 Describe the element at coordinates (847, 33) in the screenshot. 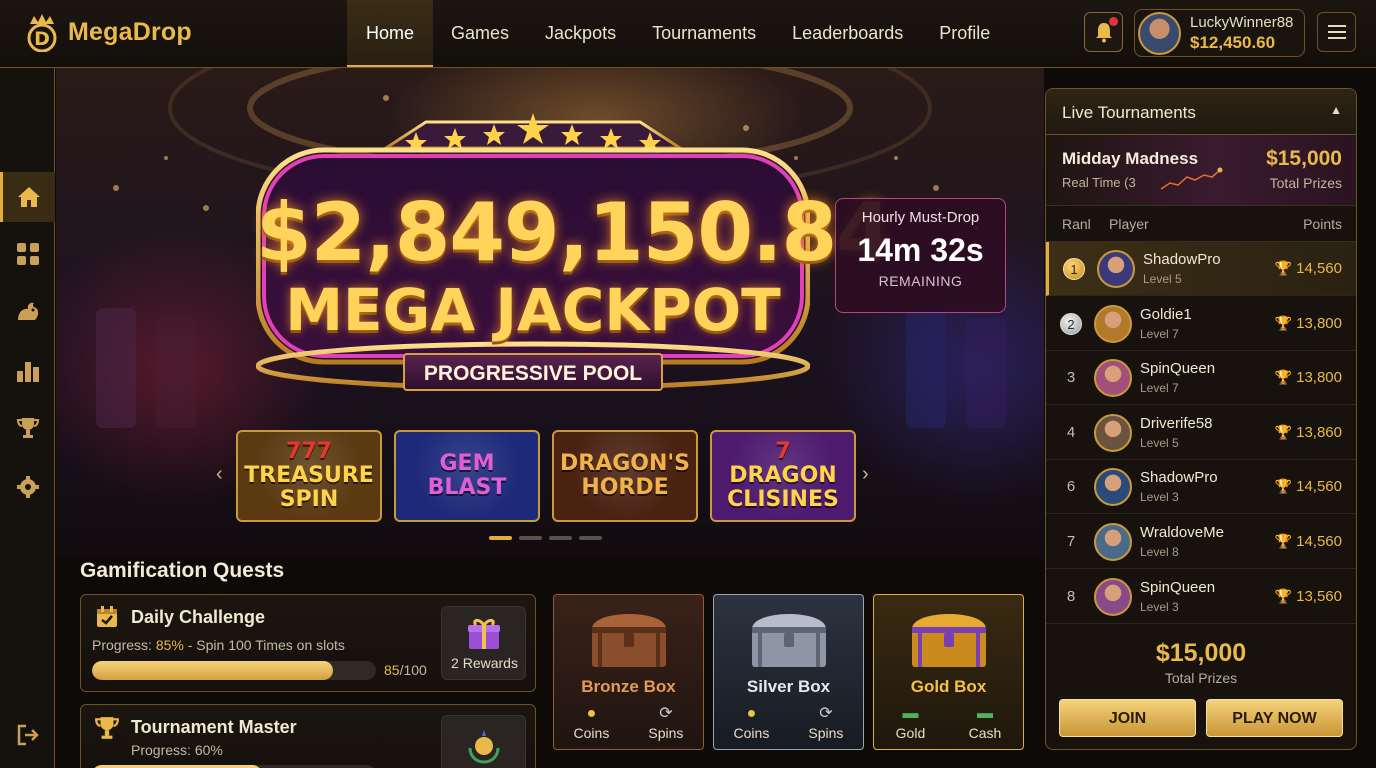

I see `nav-leaderboards: Leaderboards` at that location.